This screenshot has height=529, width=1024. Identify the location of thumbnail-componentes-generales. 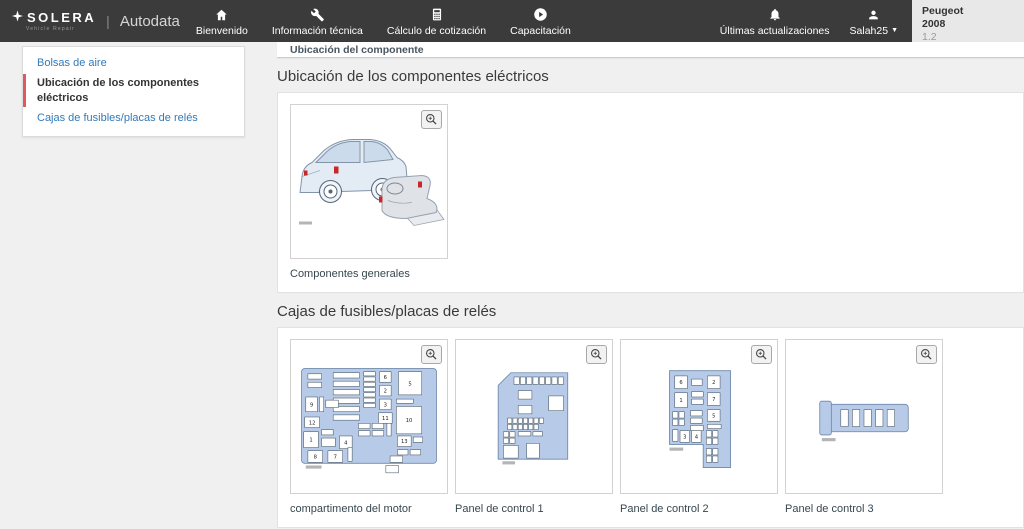
(369, 181).